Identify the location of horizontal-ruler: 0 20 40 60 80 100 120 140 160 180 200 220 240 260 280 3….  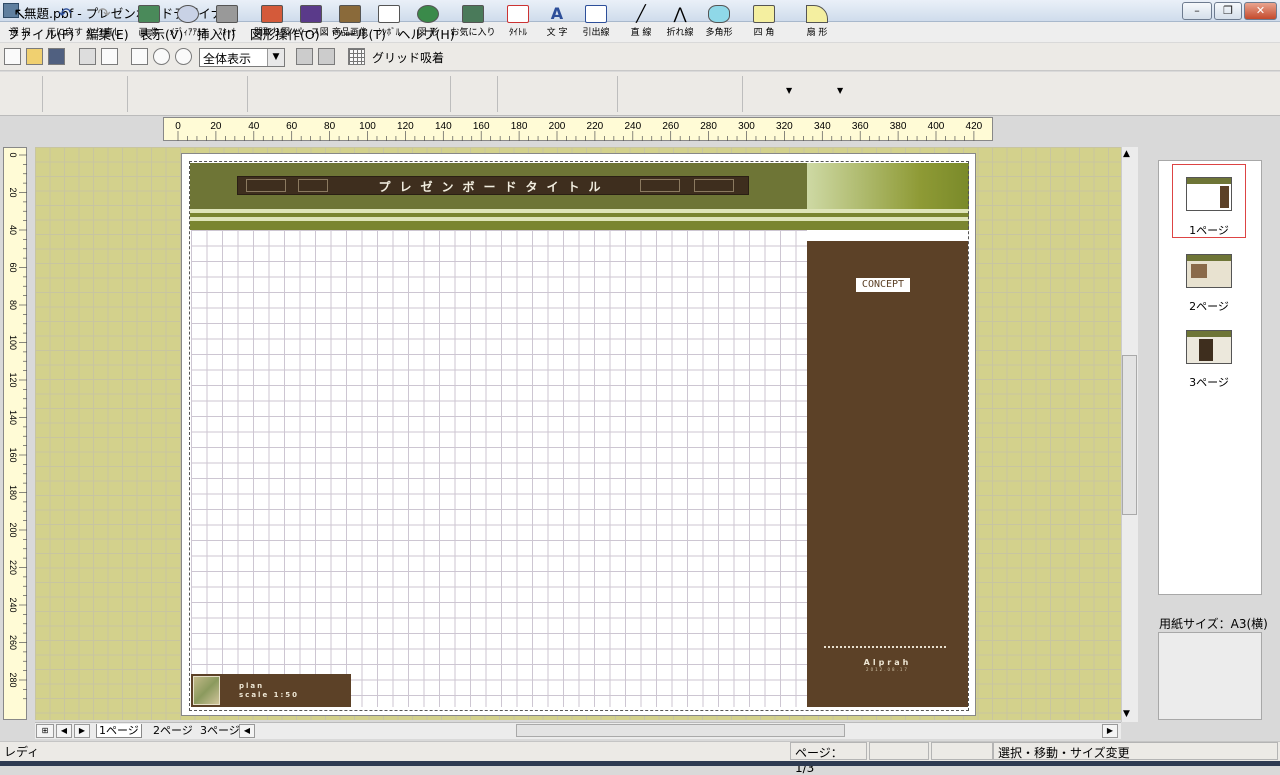
(578, 129).